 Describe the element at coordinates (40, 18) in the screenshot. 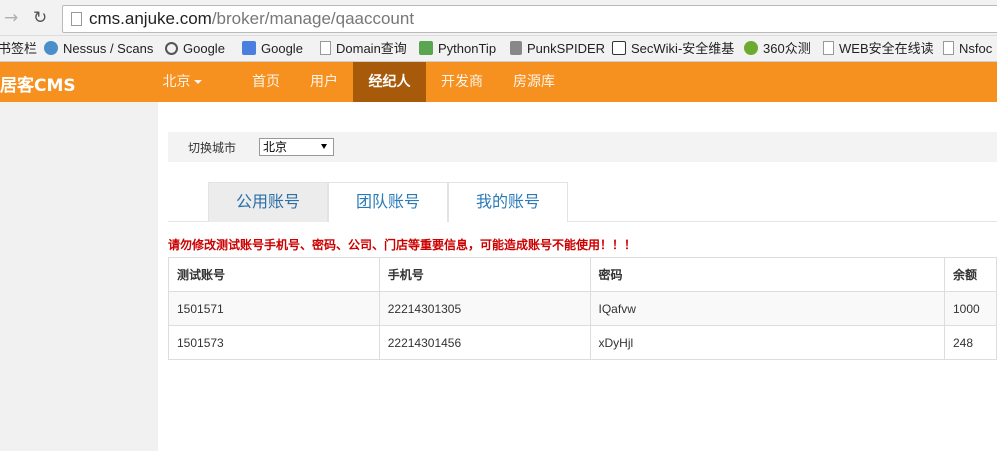

I see `reload-icon: ↻` at that location.